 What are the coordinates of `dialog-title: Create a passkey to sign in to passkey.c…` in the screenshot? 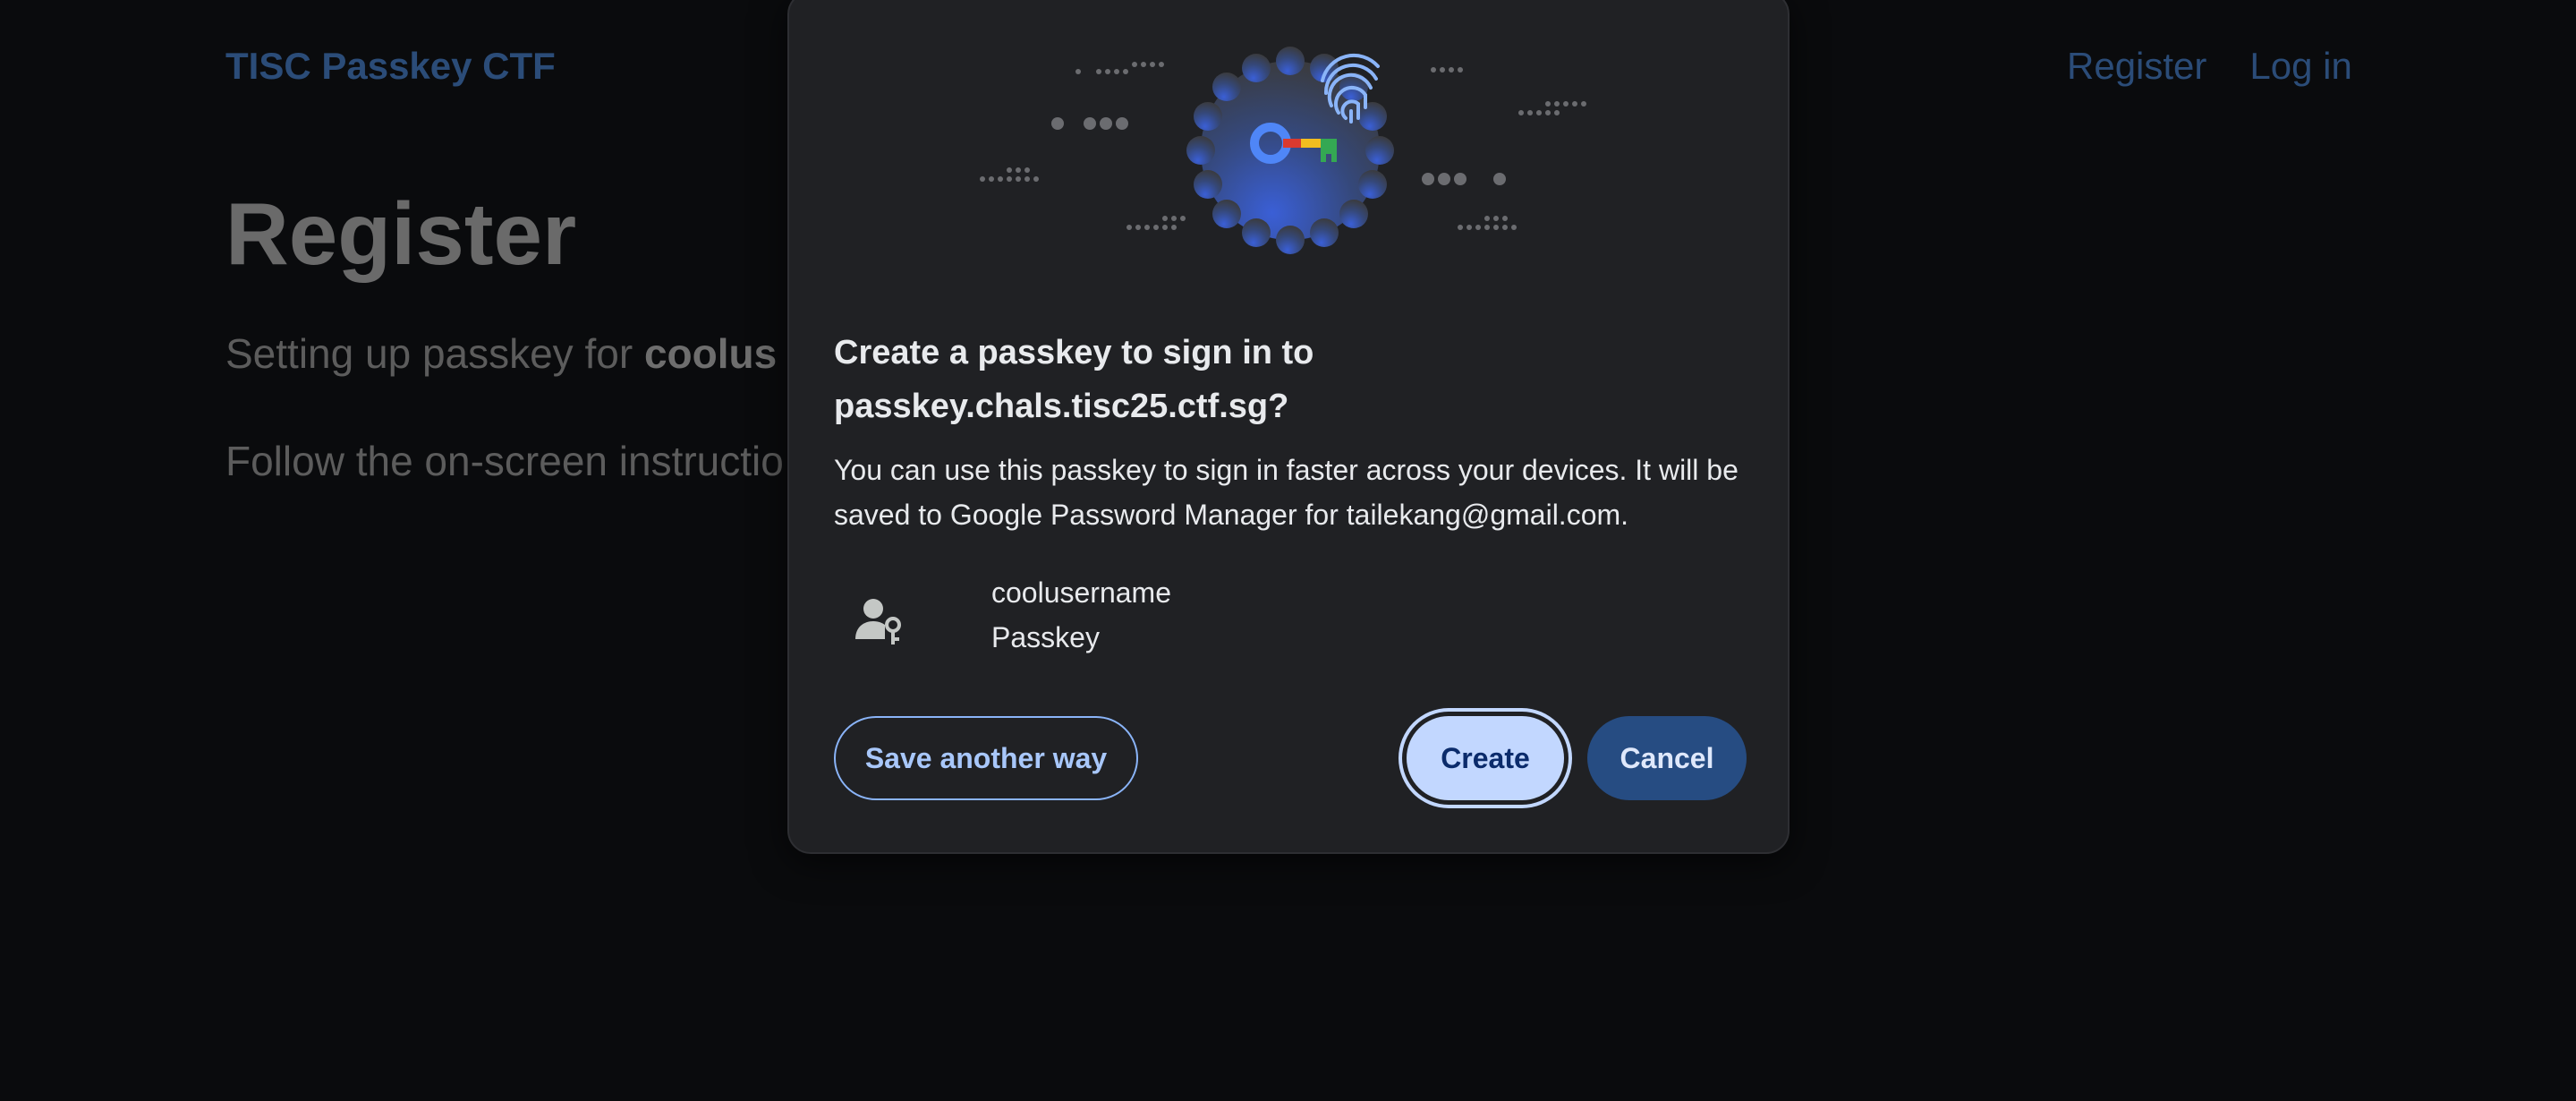 It's located at (1074, 379).